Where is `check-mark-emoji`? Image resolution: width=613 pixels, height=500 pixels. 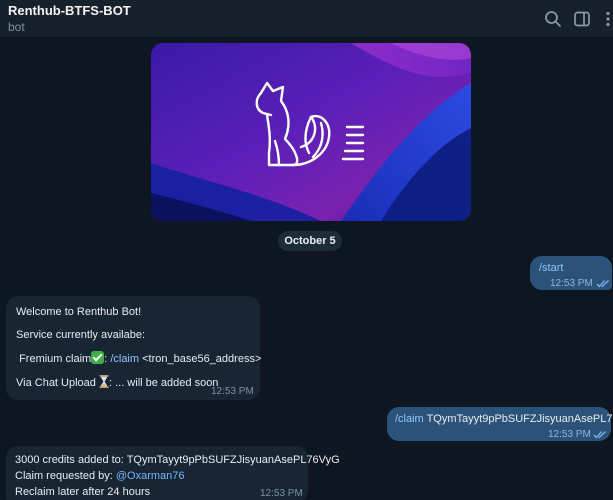
check-mark-emoji is located at coordinates (98, 357).